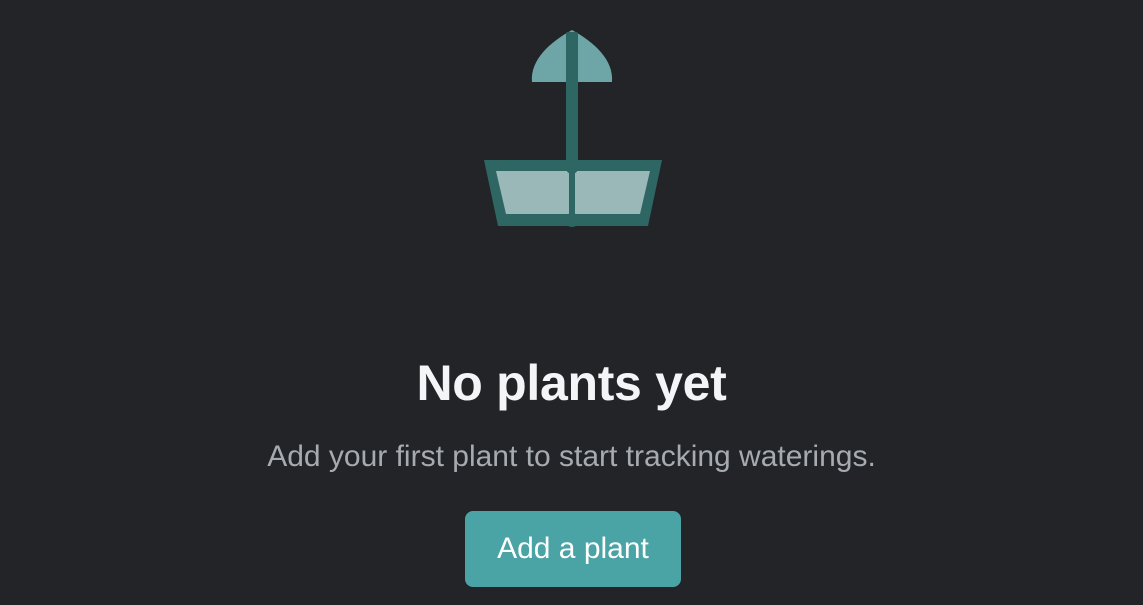 Image resolution: width=1143 pixels, height=605 pixels. What do you see at coordinates (592, 56) in the screenshot?
I see `right-leaf` at bounding box center [592, 56].